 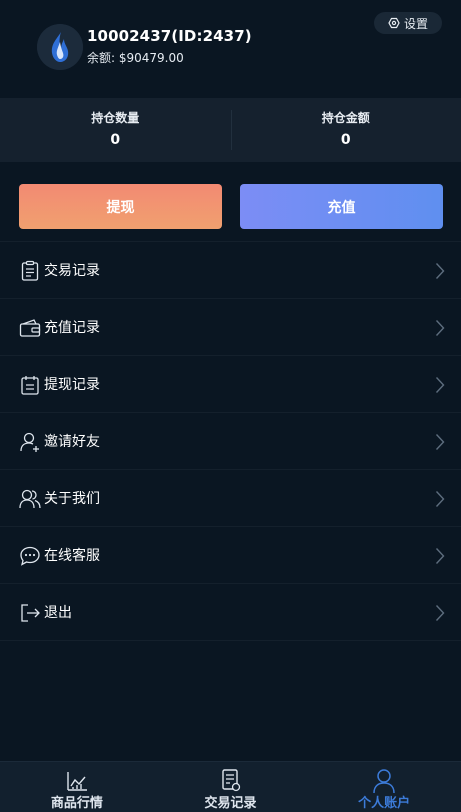 What do you see at coordinates (345, 130) in the screenshot?
I see `stat-position-amount: 持仓金额 0` at bounding box center [345, 130].